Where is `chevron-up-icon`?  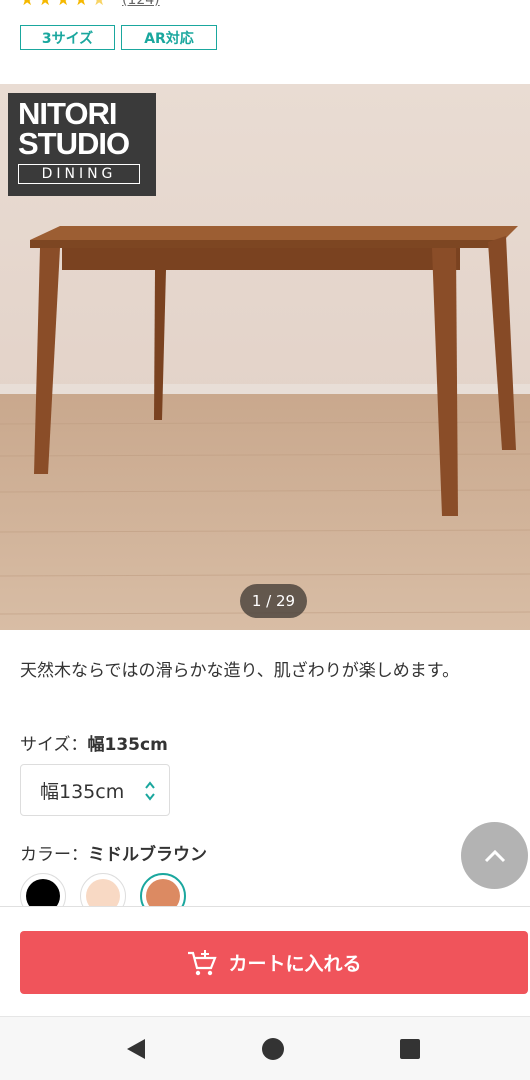
chevron-up-icon is located at coordinates (494, 855).